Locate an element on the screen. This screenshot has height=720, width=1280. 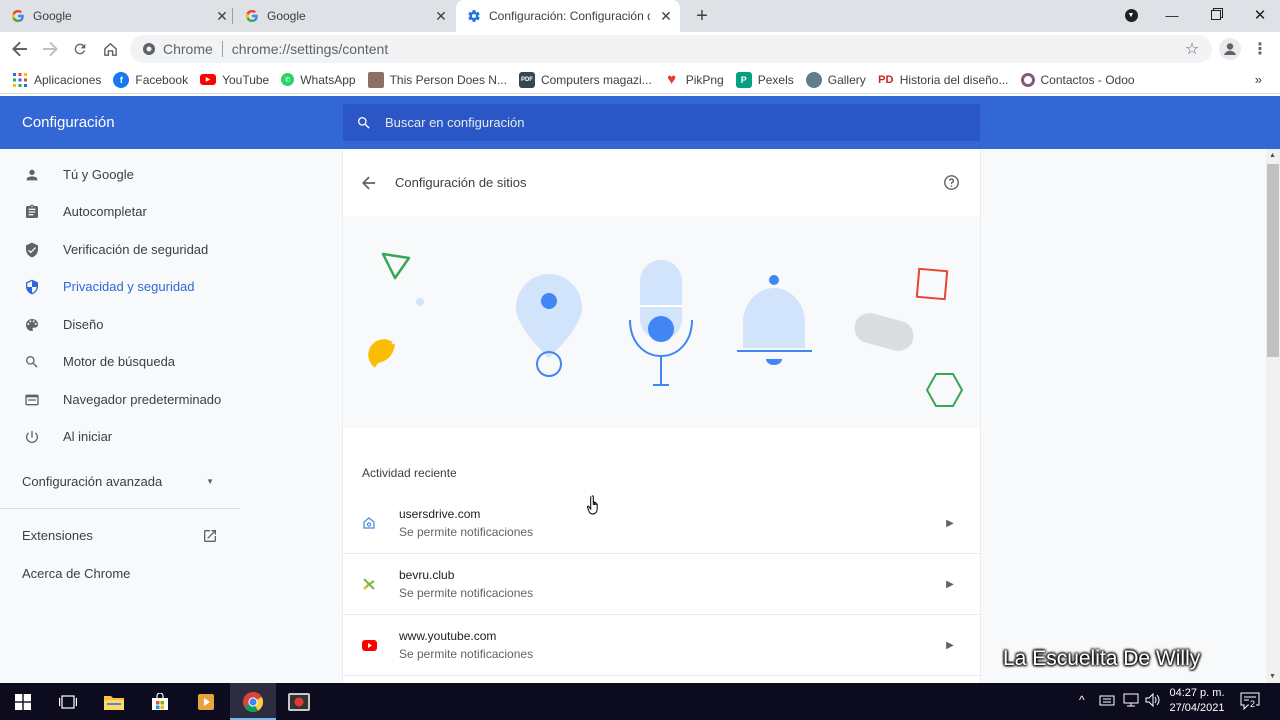
pdf-icon: PDF is located at coordinates (526, 79).